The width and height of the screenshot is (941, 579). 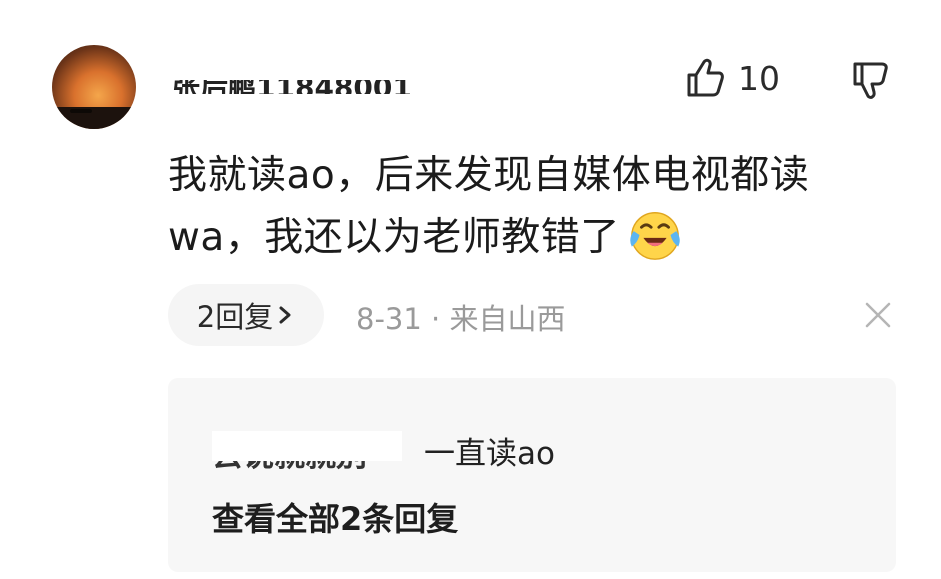 What do you see at coordinates (759, 78) in the screenshot?
I see `like-count: 10` at bounding box center [759, 78].